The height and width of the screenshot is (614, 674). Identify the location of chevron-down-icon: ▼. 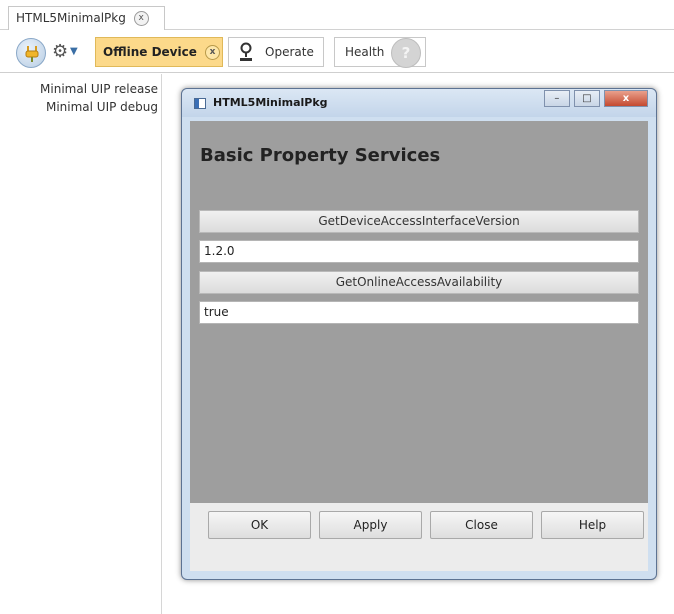
(74, 51).